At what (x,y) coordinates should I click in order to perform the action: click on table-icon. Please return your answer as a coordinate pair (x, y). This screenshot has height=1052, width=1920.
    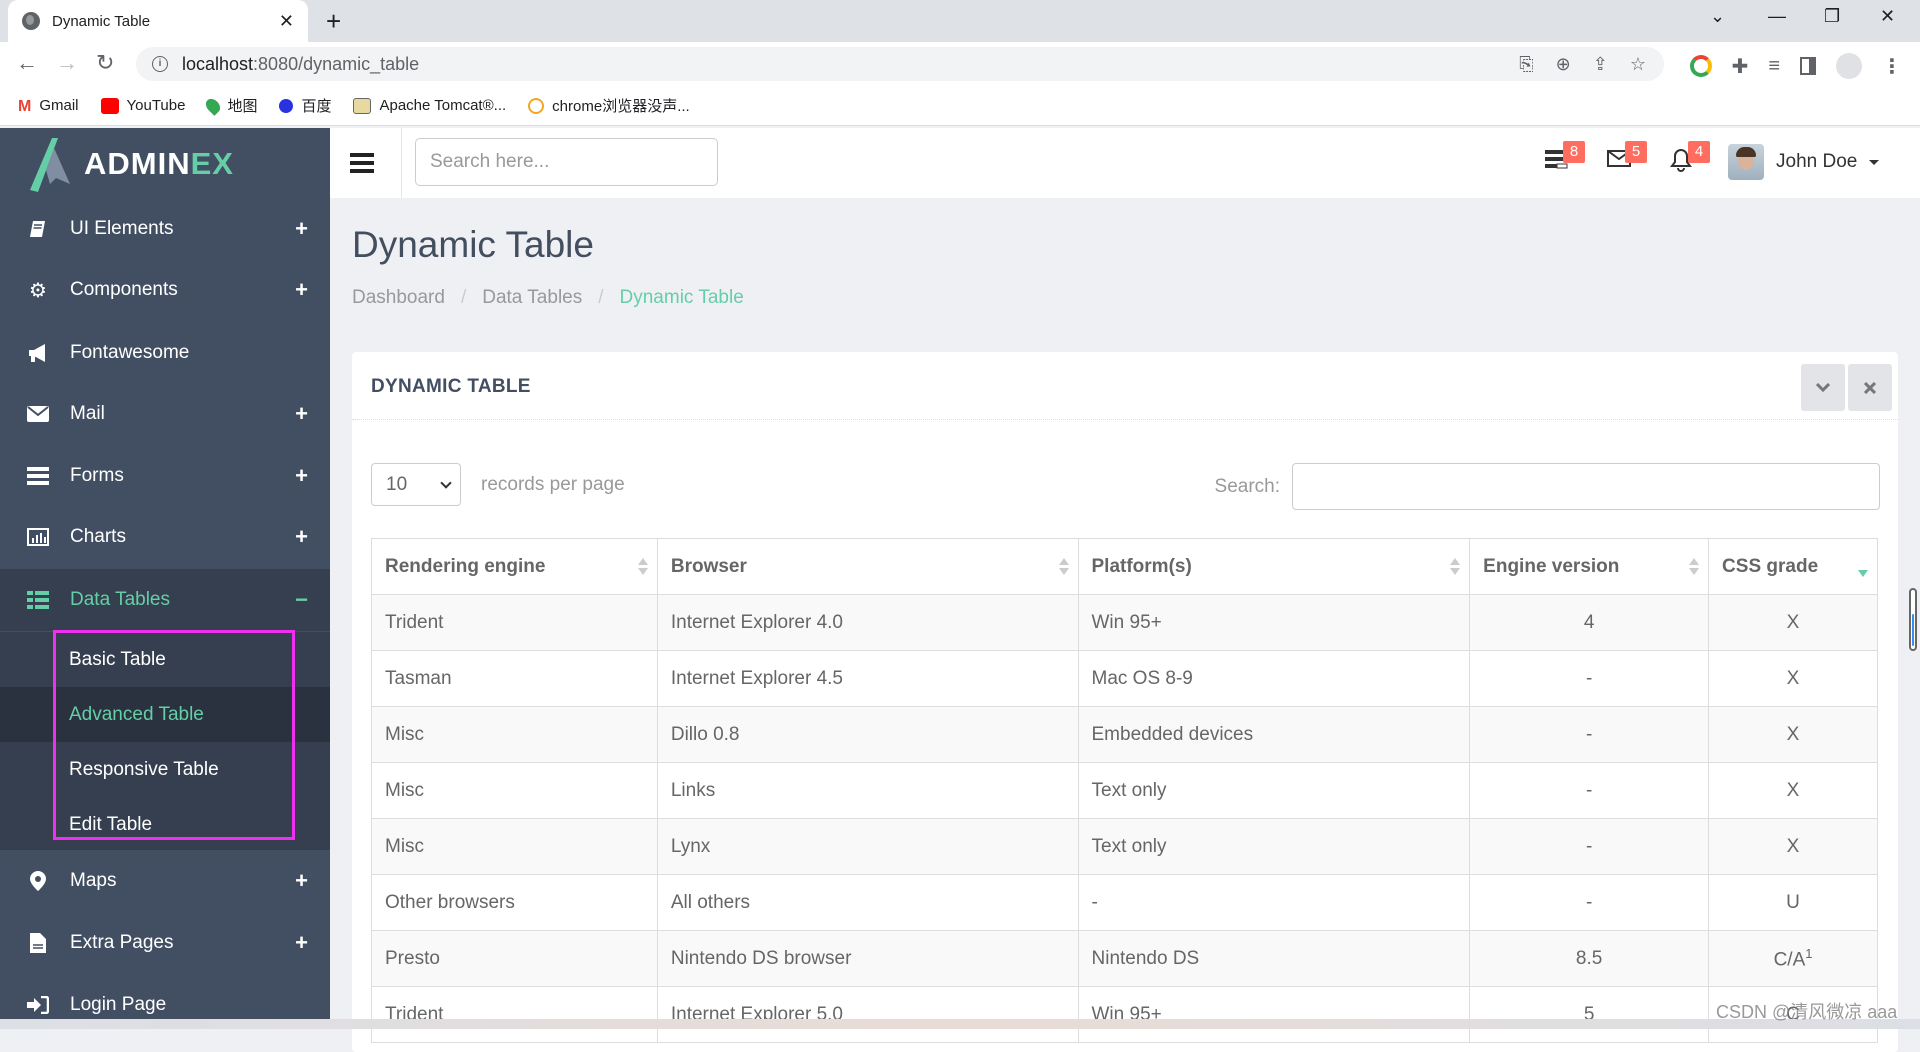
    Looking at the image, I should click on (38, 600).